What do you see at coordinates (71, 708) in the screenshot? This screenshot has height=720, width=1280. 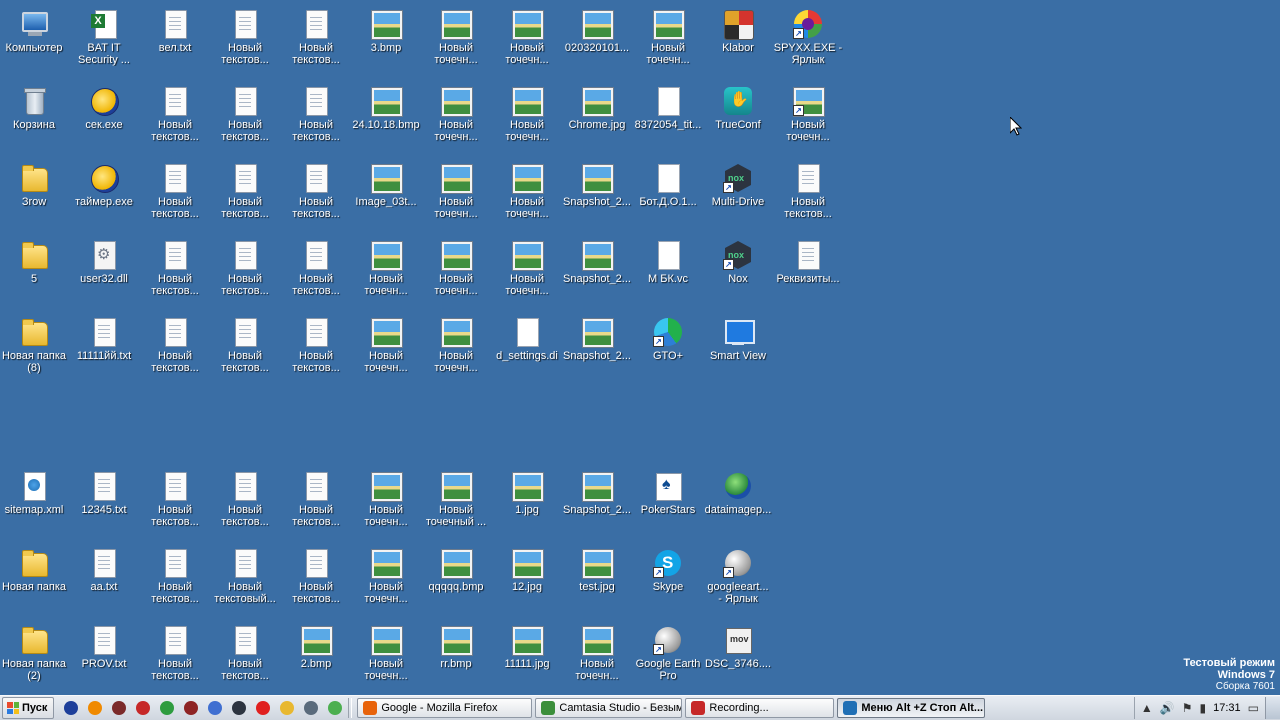 I see `globe-app-icon` at bounding box center [71, 708].